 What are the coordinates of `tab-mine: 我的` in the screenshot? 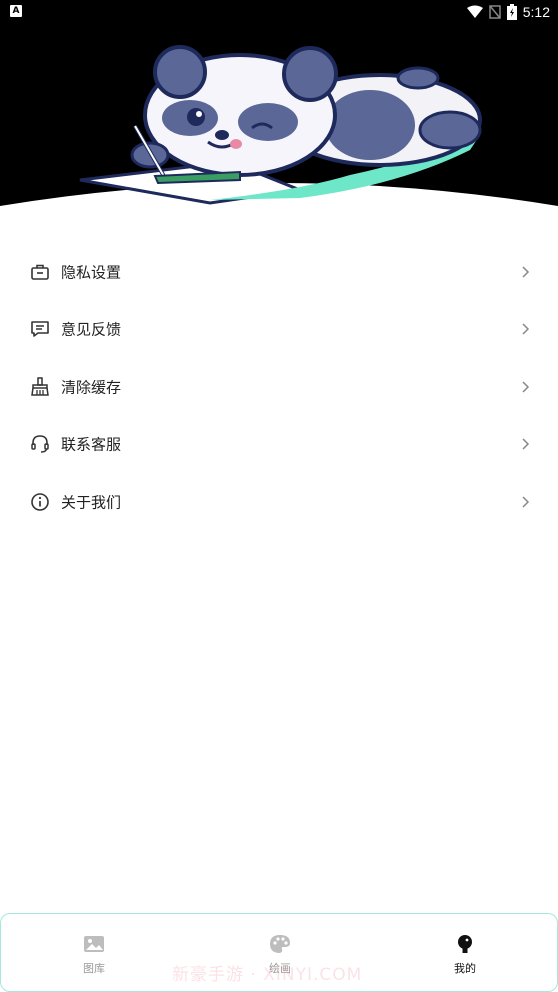 It's located at (465, 952).